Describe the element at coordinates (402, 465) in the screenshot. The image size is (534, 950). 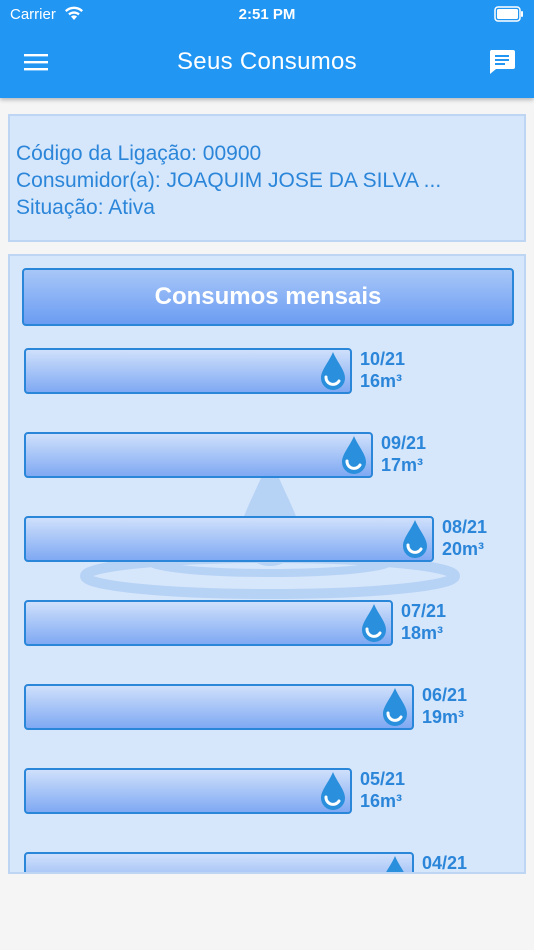
I see `volume-text: 17m³` at that location.